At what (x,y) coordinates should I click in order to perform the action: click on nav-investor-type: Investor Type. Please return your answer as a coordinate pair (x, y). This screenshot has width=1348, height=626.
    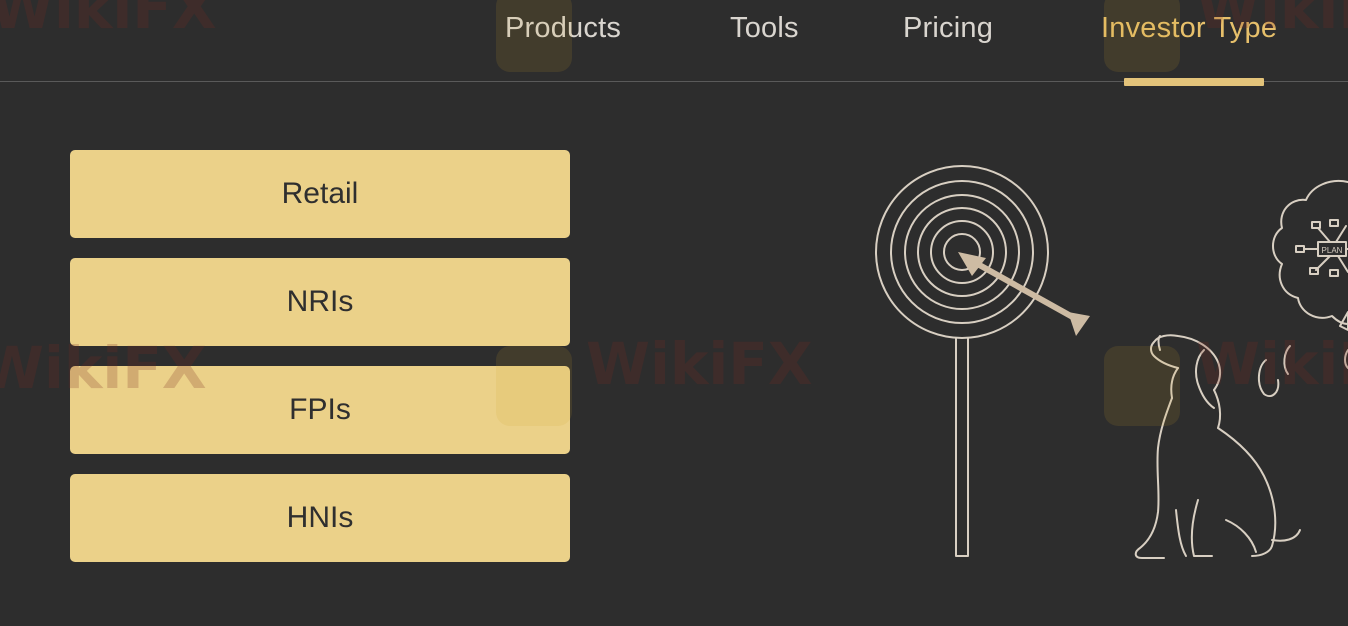
    Looking at the image, I should click on (1189, 28).